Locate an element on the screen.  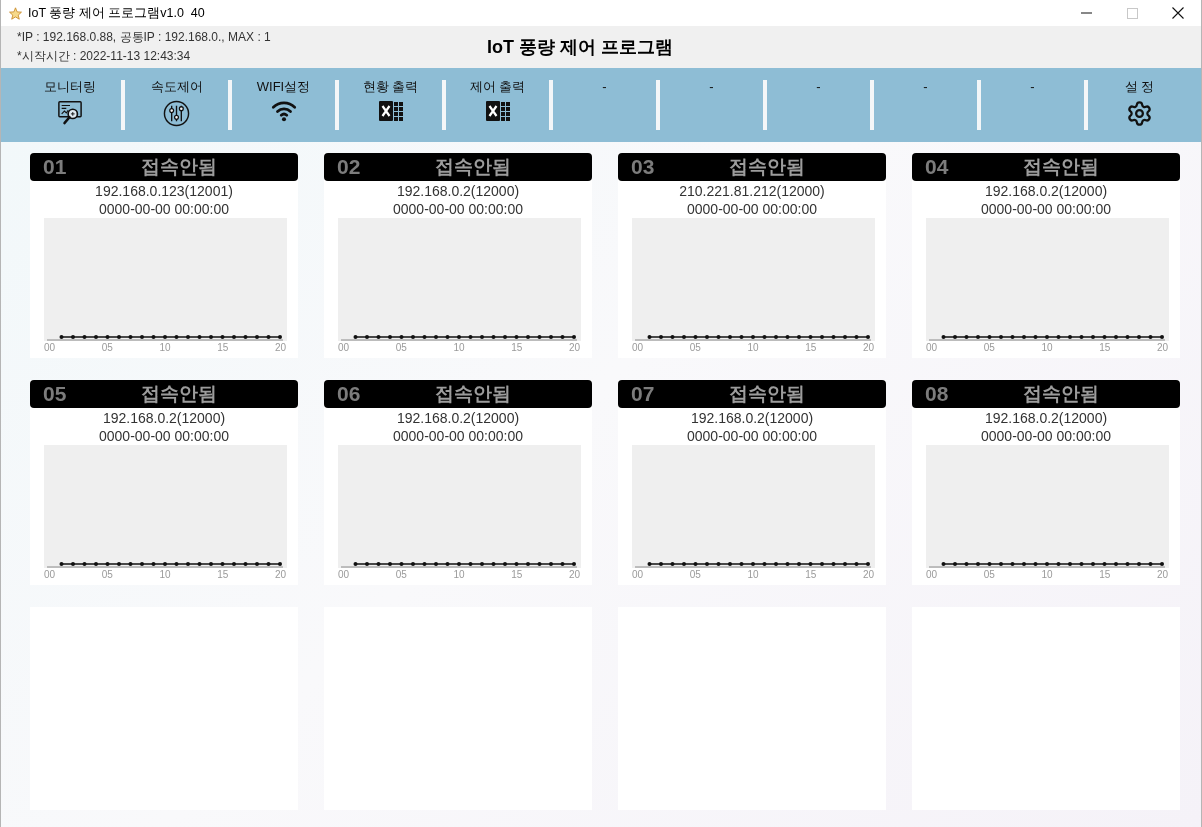
device-number: 02 is located at coordinates (349, 167).